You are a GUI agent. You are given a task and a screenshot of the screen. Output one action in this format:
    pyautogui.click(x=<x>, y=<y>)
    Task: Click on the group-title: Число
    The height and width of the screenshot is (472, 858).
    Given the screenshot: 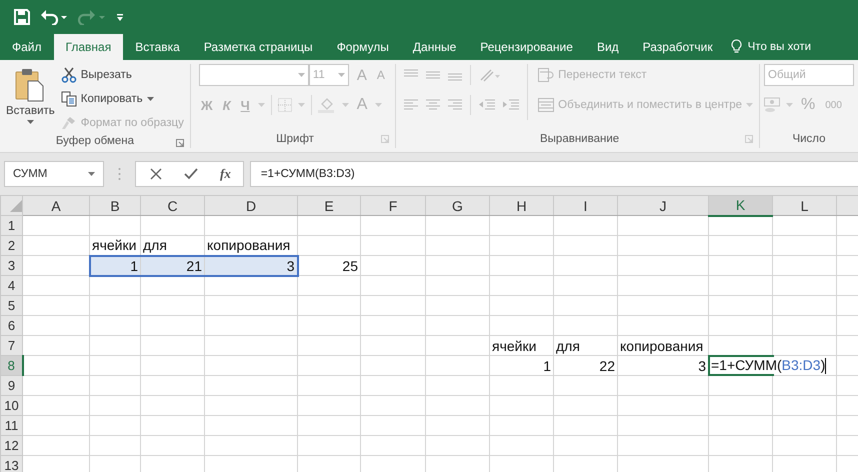 What is the action you would take?
    pyautogui.click(x=809, y=139)
    